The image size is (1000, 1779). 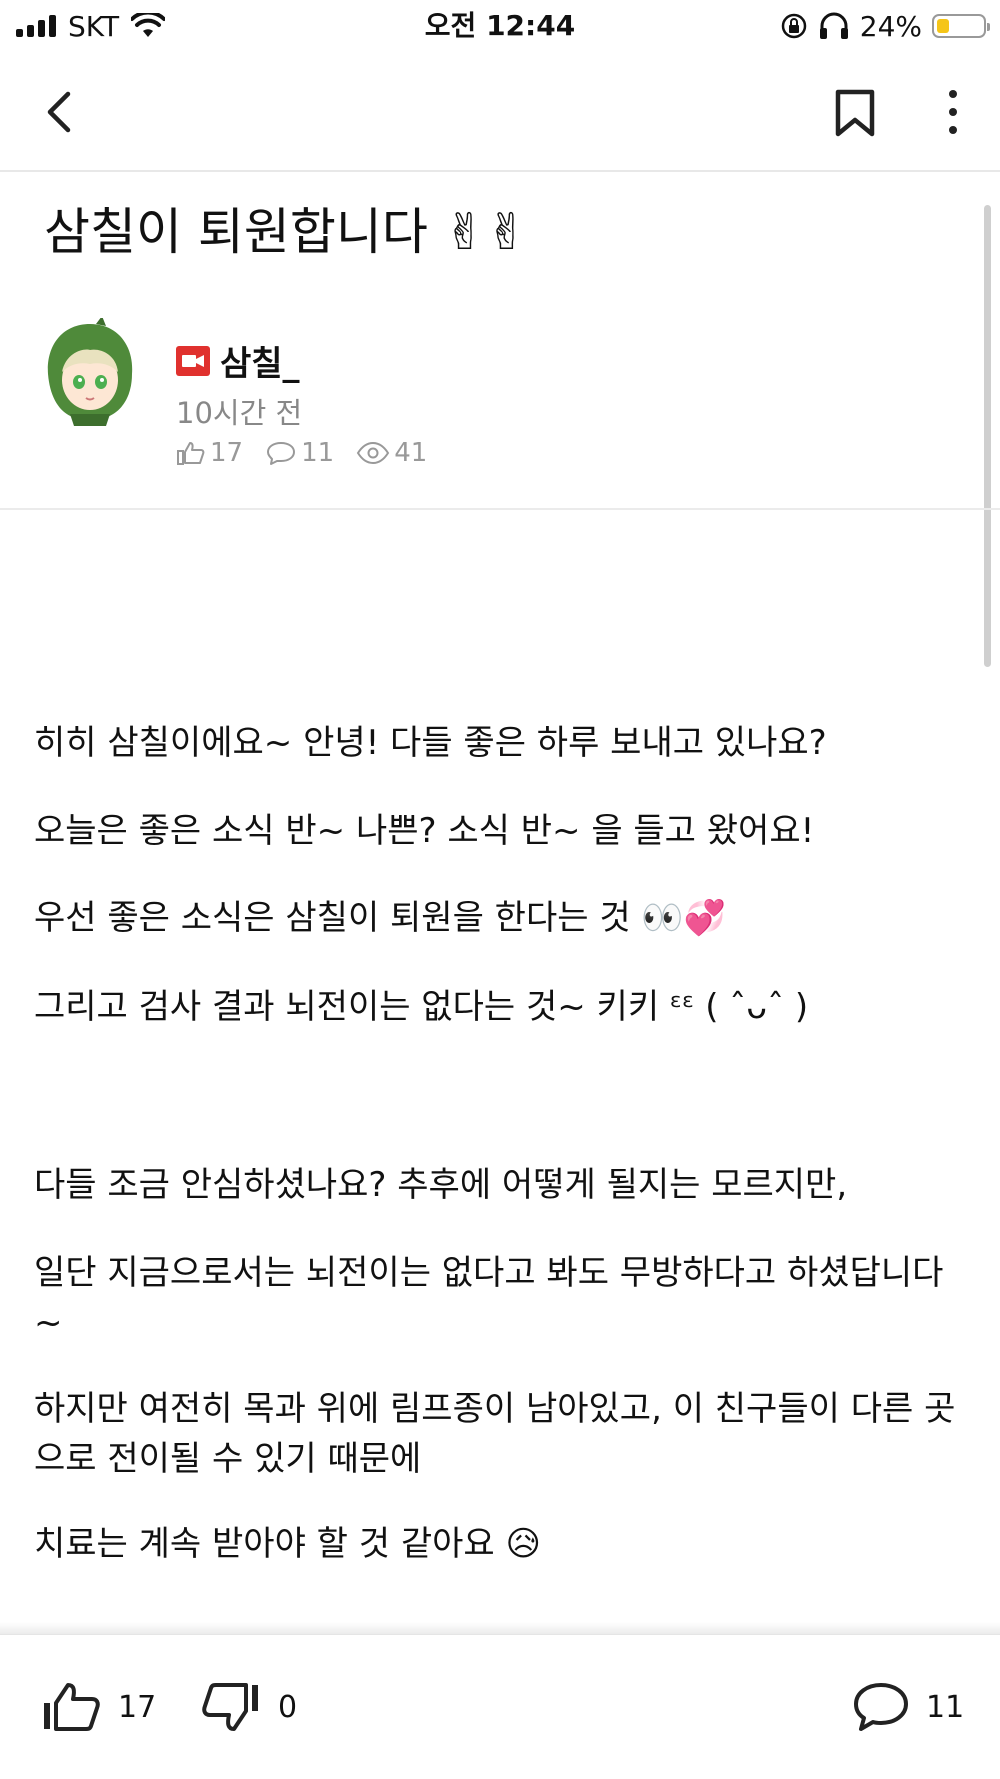 I want to click on body-paragraph: 일단 지금으로서는 뇌전이는 없다고 봐도 무방하다고 하셨답니다~, so click(x=489, y=1298).